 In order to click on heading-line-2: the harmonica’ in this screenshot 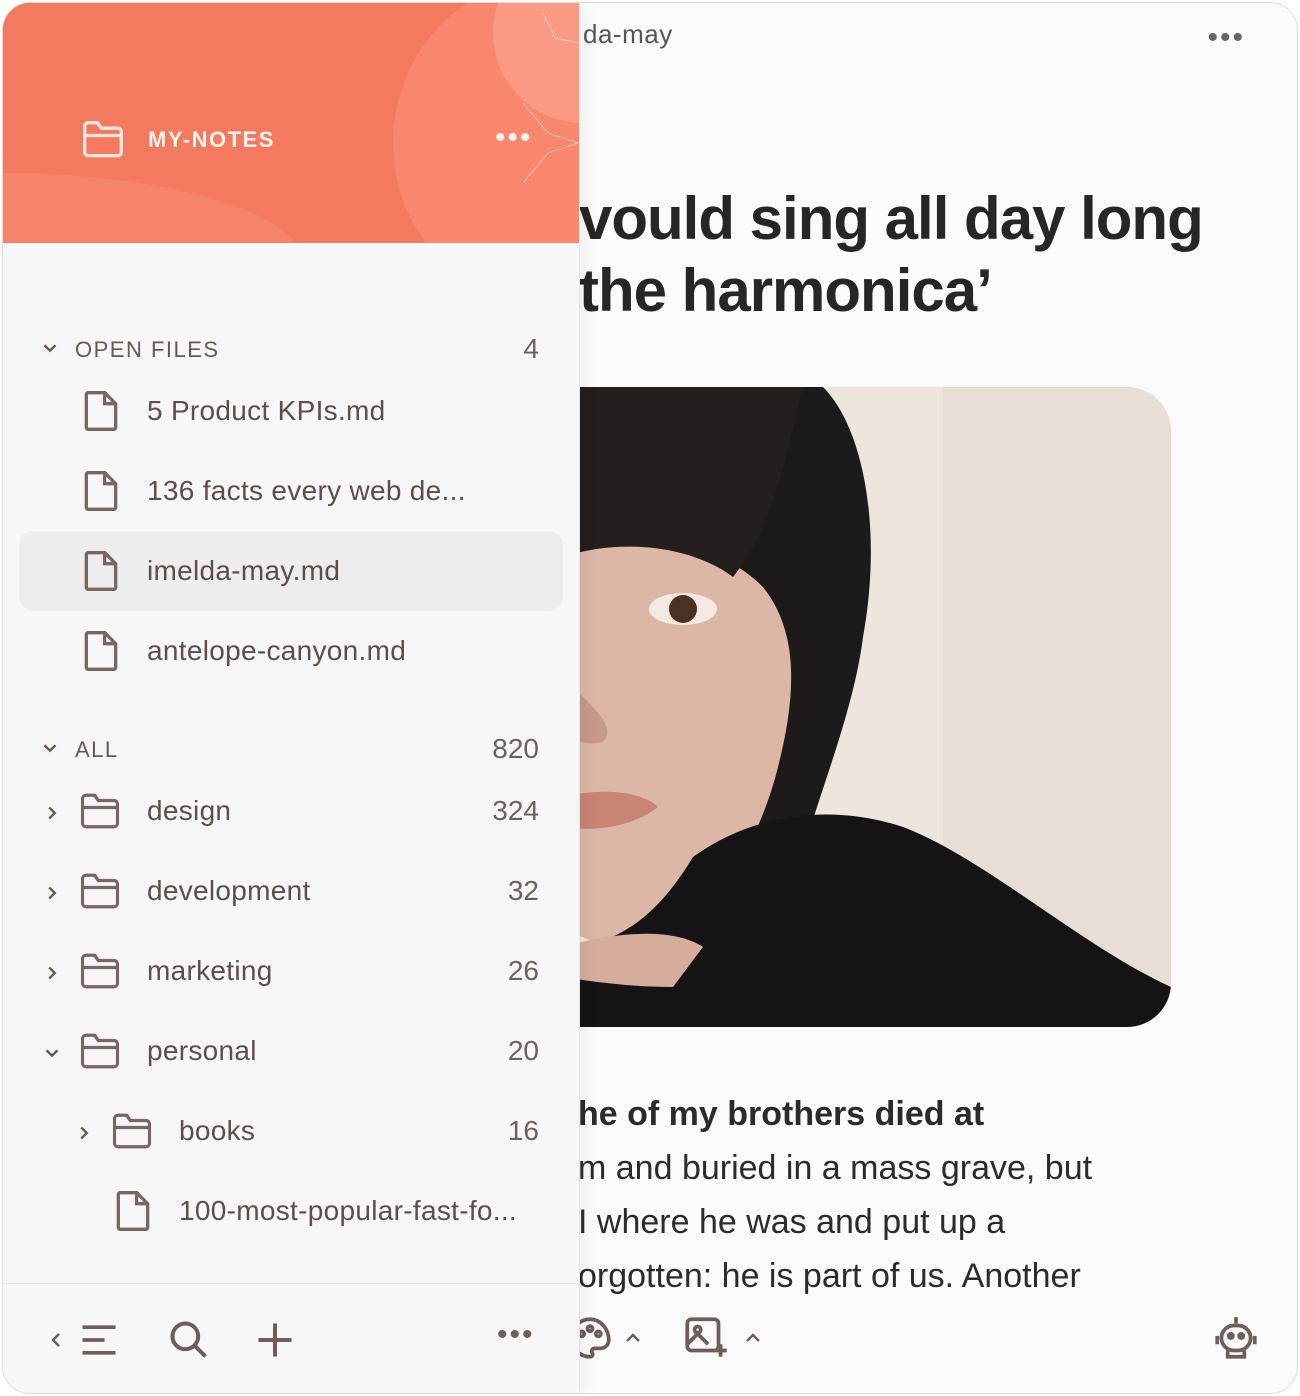, I will do `click(786, 290)`.